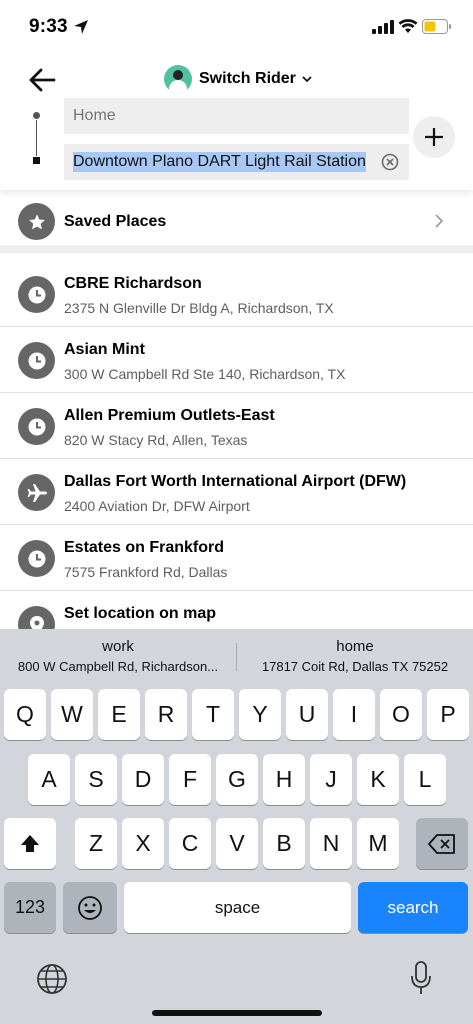 This screenshot has width=473, height=1024. What do you see at coordinates (413, 907) in the screenshot?
I see `search-key: search` at bounding box center [413, 907].